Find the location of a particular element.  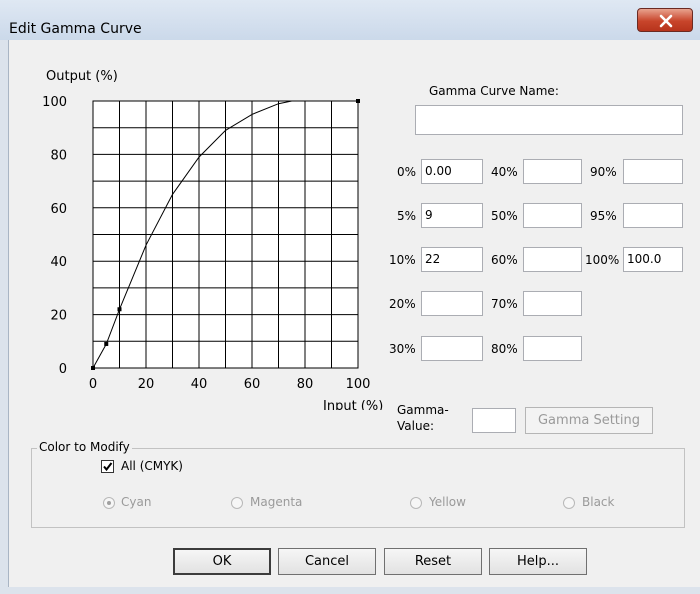

title-bar: Edit Gamma Curve is located at coordinates (350, 20).